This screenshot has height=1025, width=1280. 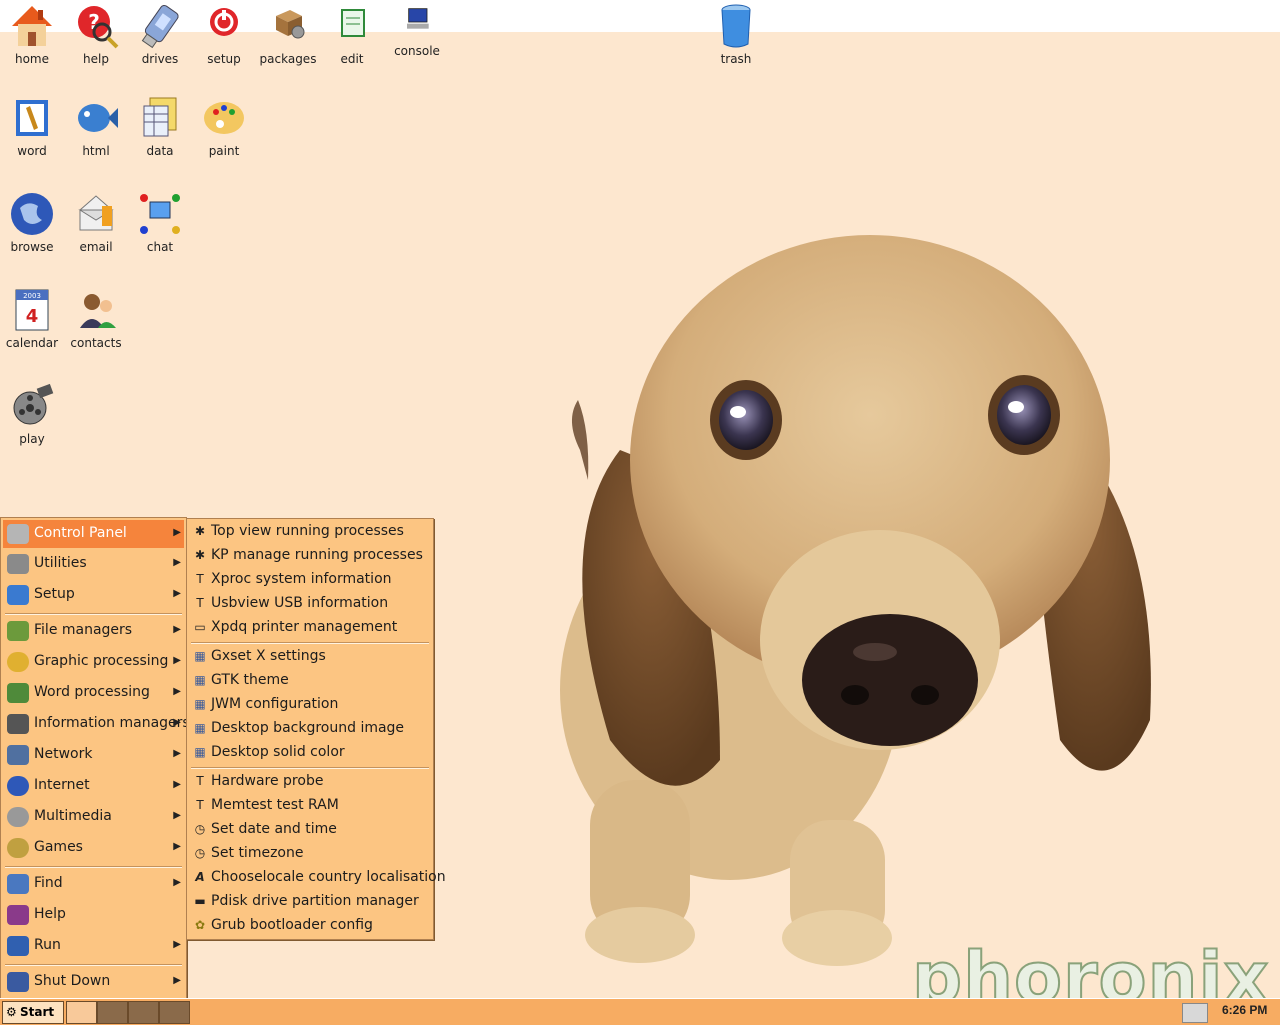 What do you see at coordinates (1195, 1013) in the screenshot?
I see `show-desktop-icon` at bounding box center [1195, 1013].